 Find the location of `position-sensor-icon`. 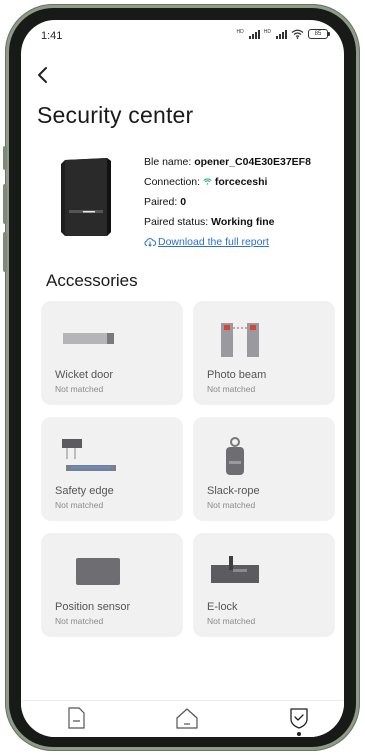

position-sensor-icon is located at coordinates (98, 571).